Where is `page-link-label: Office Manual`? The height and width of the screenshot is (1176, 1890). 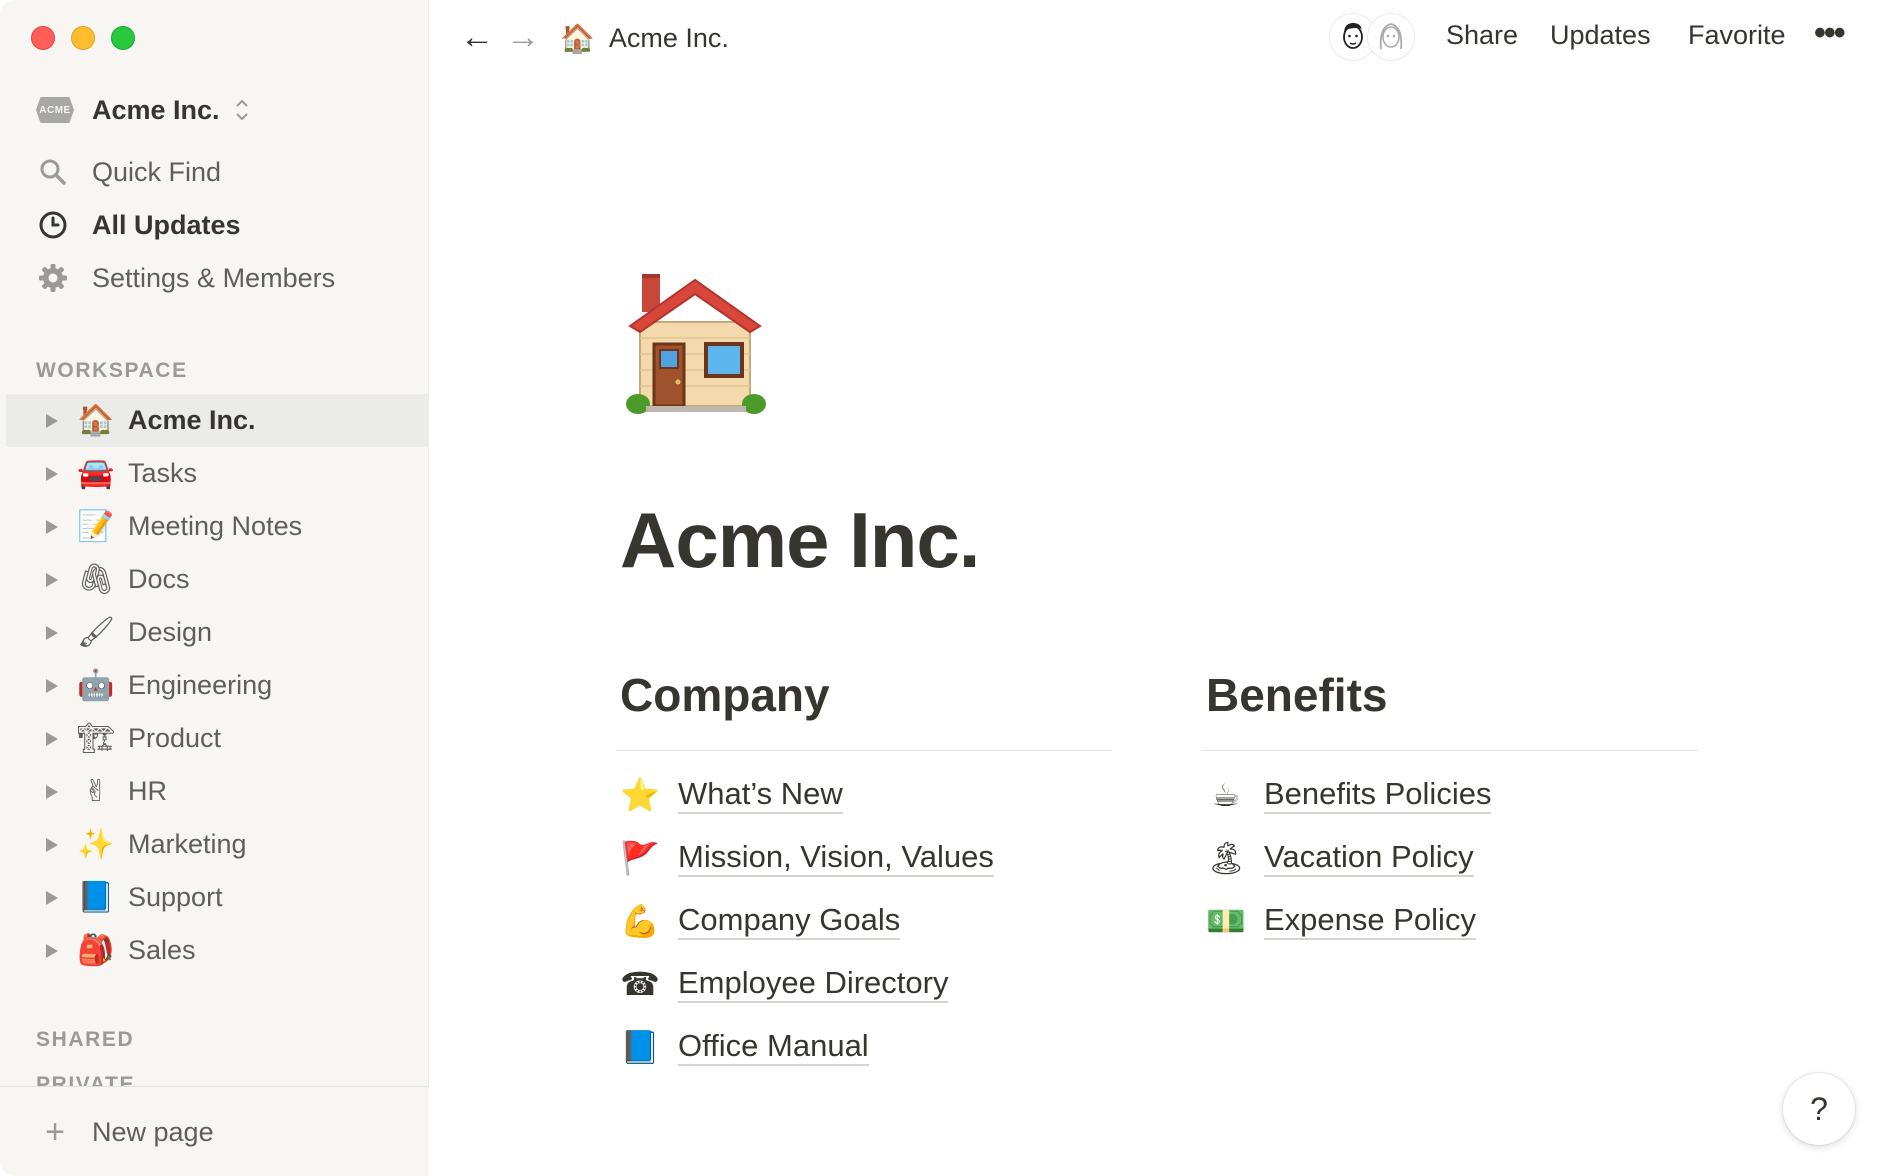 page-link-label: Office Manual is located at coordinates (773, 1047).